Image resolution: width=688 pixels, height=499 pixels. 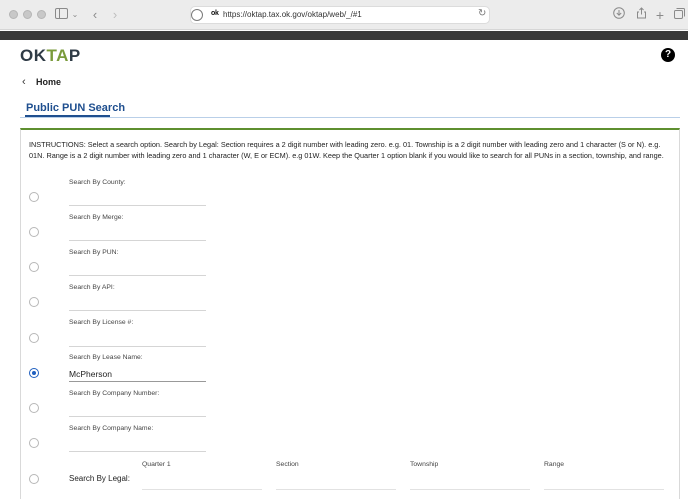 I want to click on site-favicon: ok, so click(x=215, y=13).